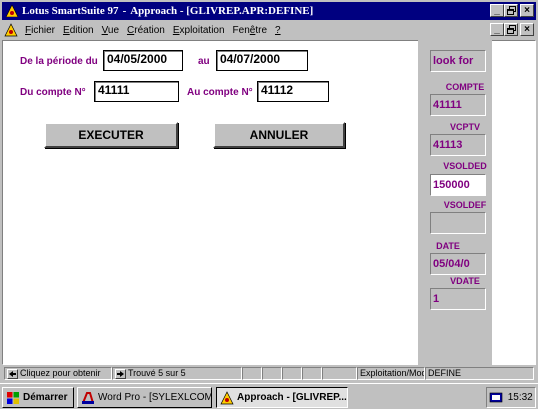  I want to click on minimize-button: _, so click(497, 10).